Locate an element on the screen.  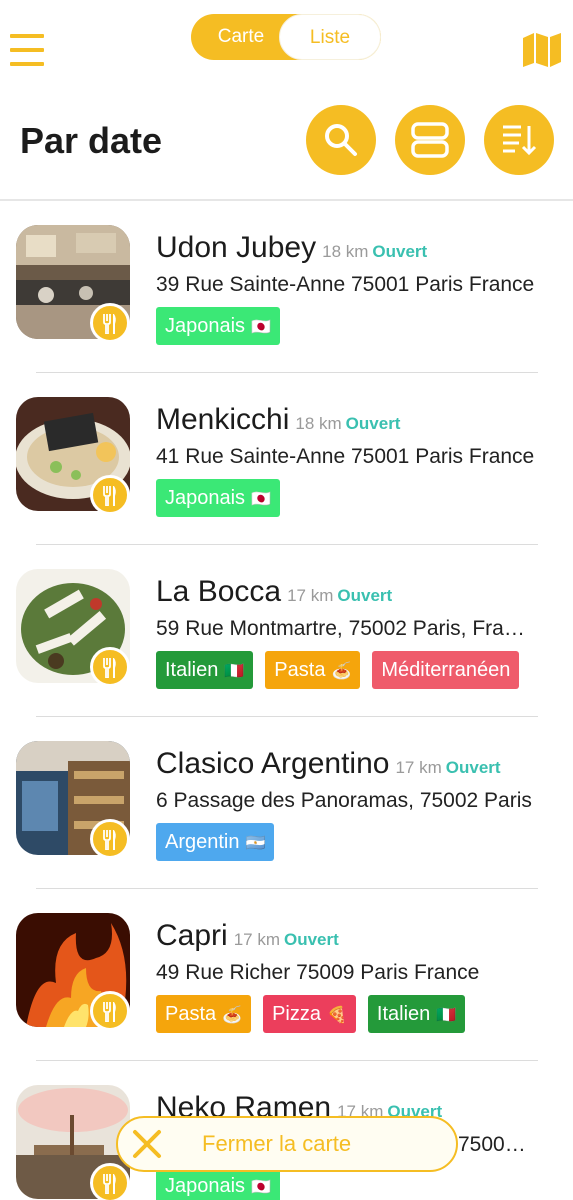
restaurant-name: Udon Jubey is located at coordinates (236, 247).